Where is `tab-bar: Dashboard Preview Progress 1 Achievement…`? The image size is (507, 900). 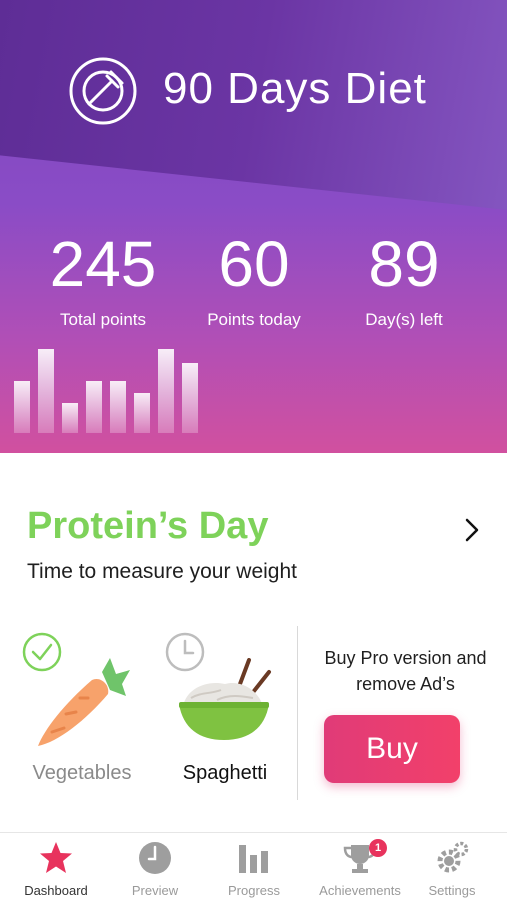 tab-bar: Dashboard Preview Progress 1 Achievement… is located at coordinates (253, 866).